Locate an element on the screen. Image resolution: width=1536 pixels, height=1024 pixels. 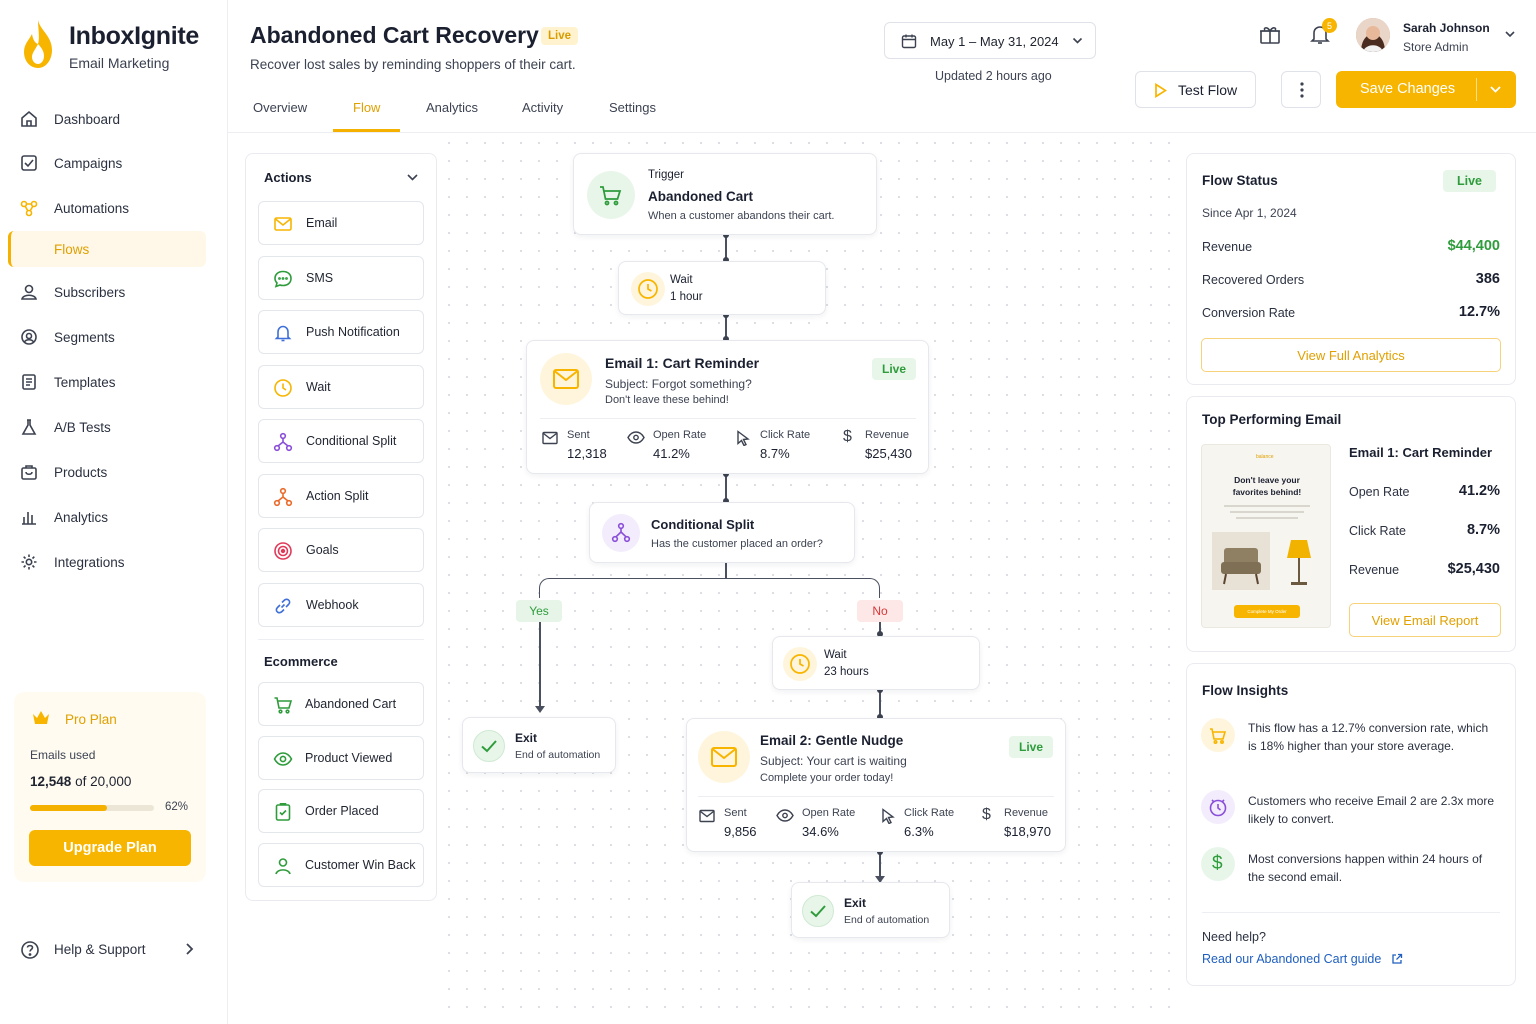
email-title: Email 1: Cart Reminder is located at coordinates (682, 363).